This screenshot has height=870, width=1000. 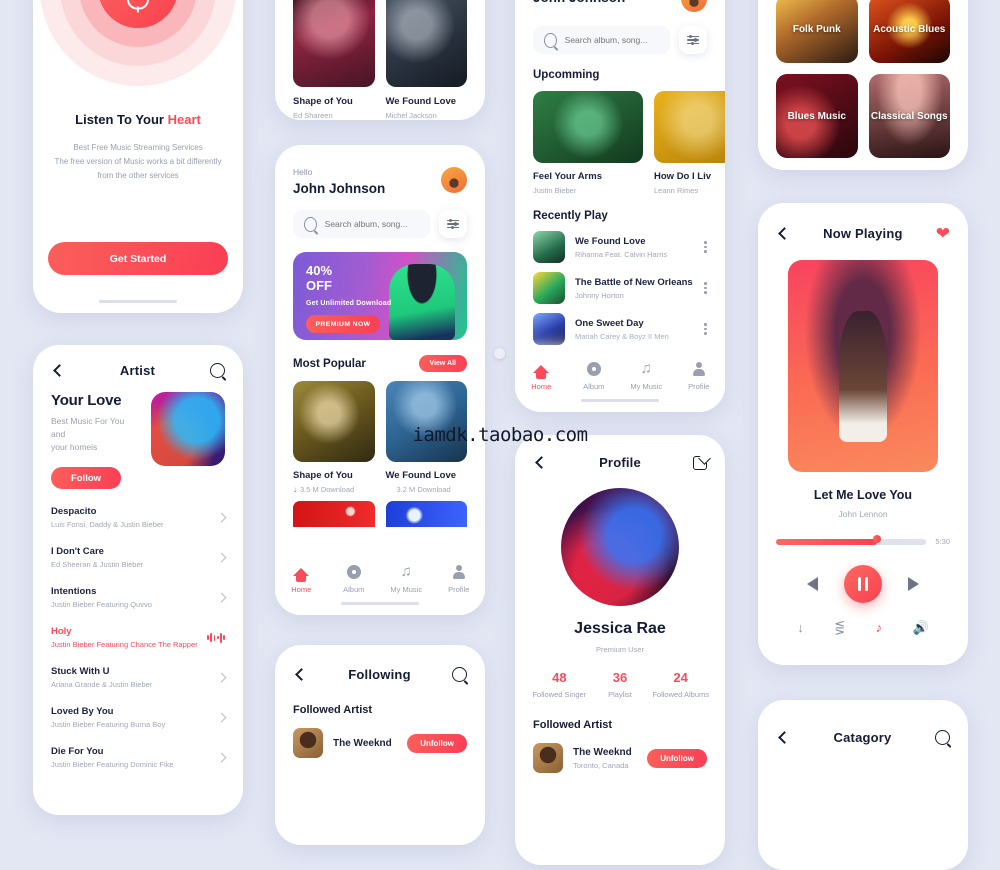 What do you see at coordinates (74, 511) in the screenshot?
I see `song-title: Despacito` at bounding box center [74, 511].